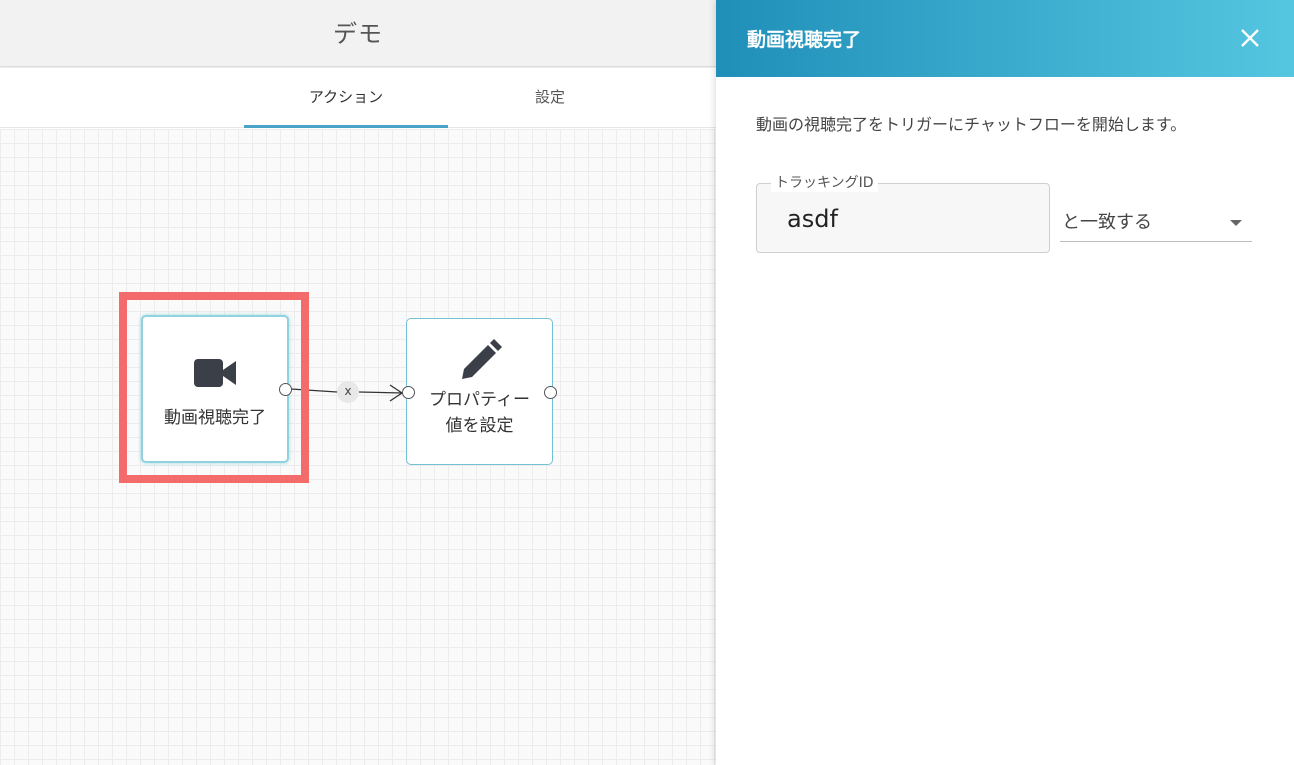 The height and width of the screenshot is (765, 1294). I want to click on action-node-set-property: プロパティー 値を設定, so click(479, 391).